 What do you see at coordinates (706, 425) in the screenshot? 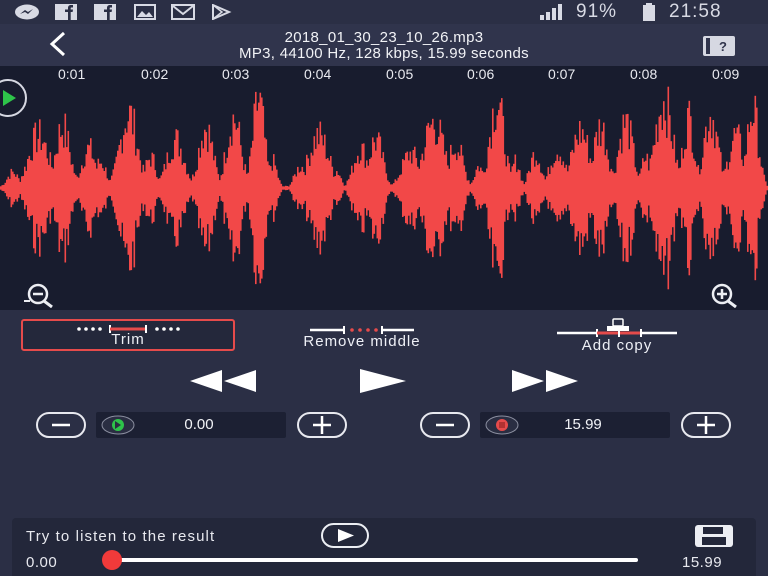
I see `end-plus-button` at bounding box center [706, 425].